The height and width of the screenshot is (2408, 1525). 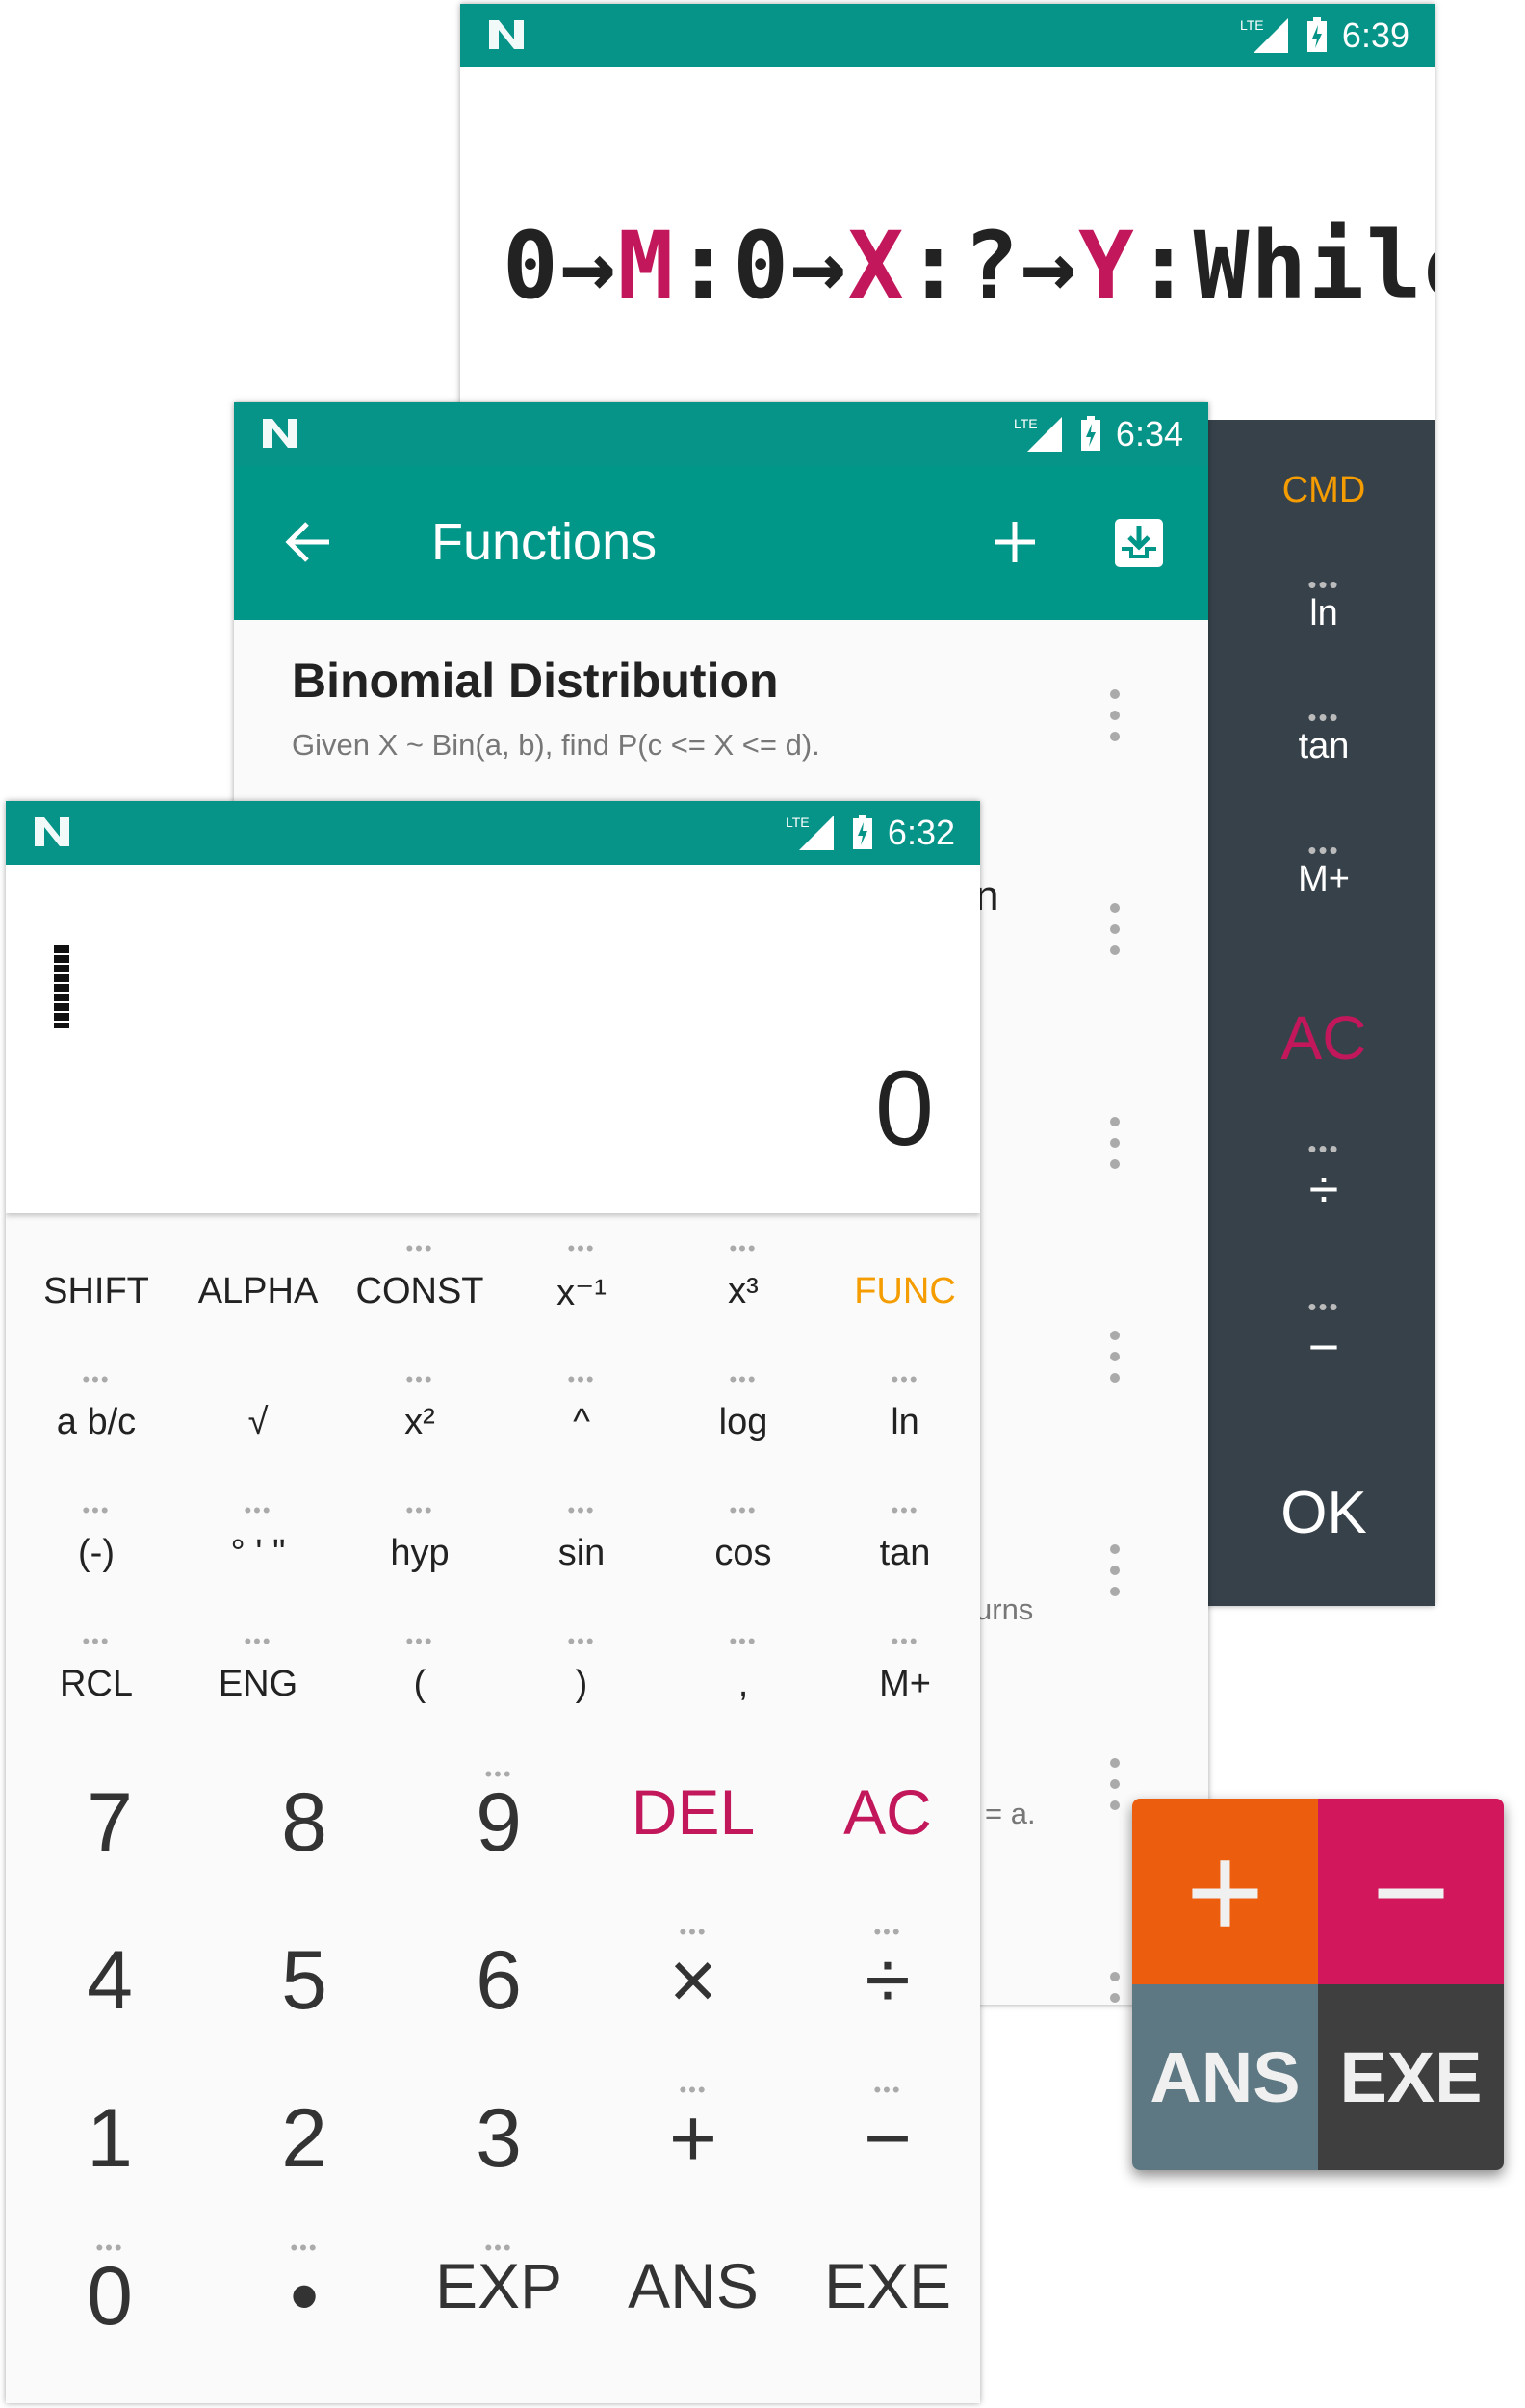 What do you see at coordinates (493, 1039) in the screenshot?
I see `calculator-display: 0` at bounding box center [493, 1039].